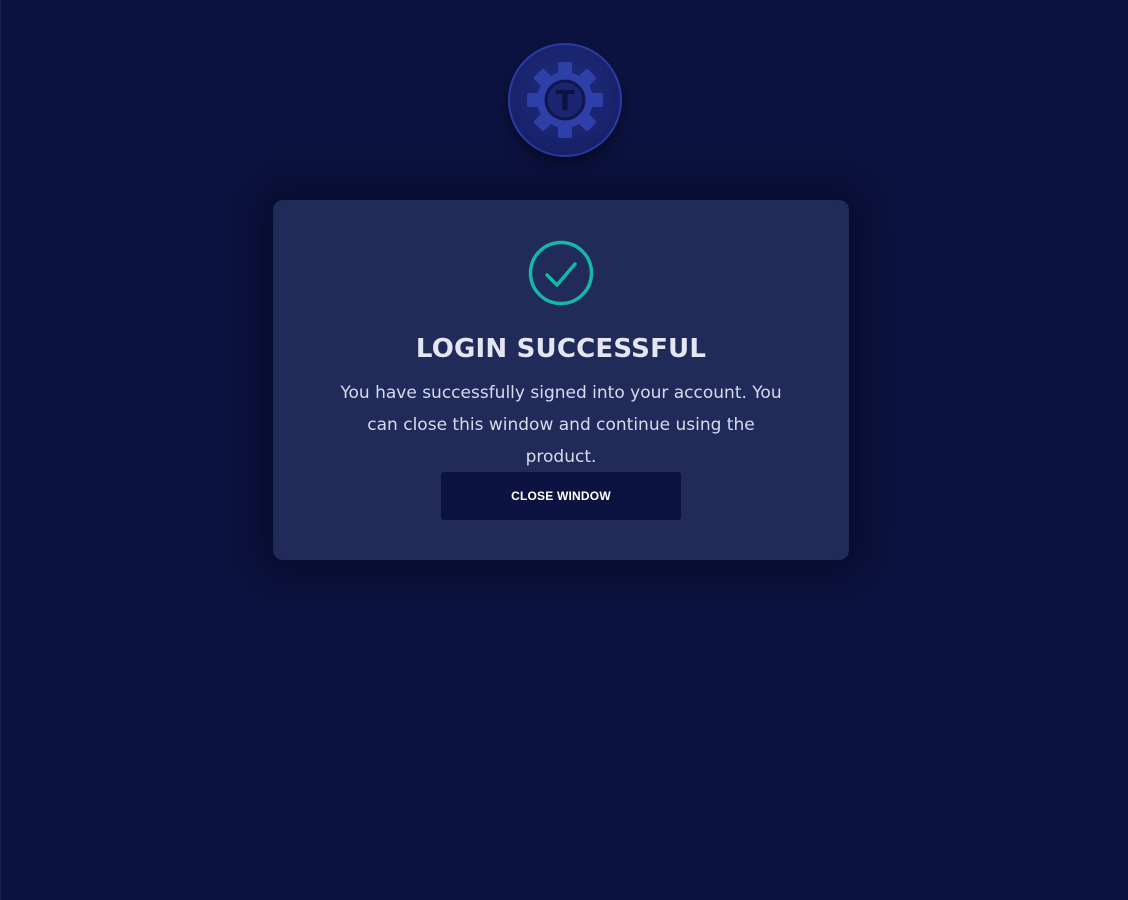  Describe the element at coordinates (561, 273) in the screenshot. I see `check-circle-icon` at that location.